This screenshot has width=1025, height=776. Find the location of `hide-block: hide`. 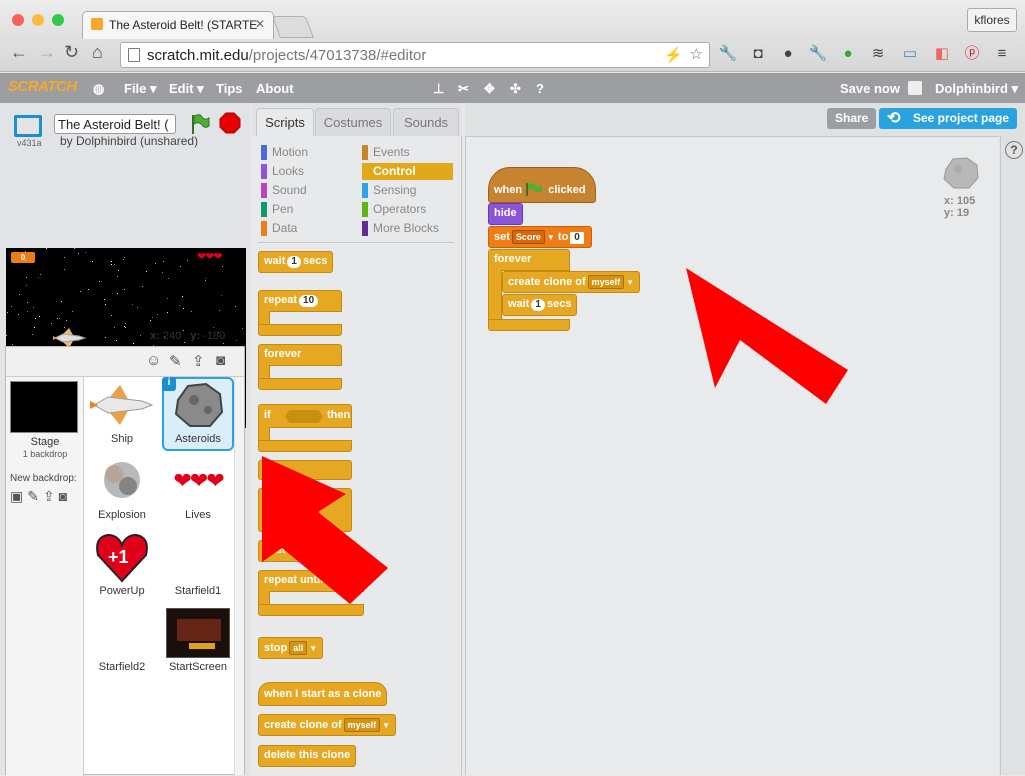

hide-block: hide is located at coordinates (505, 214).